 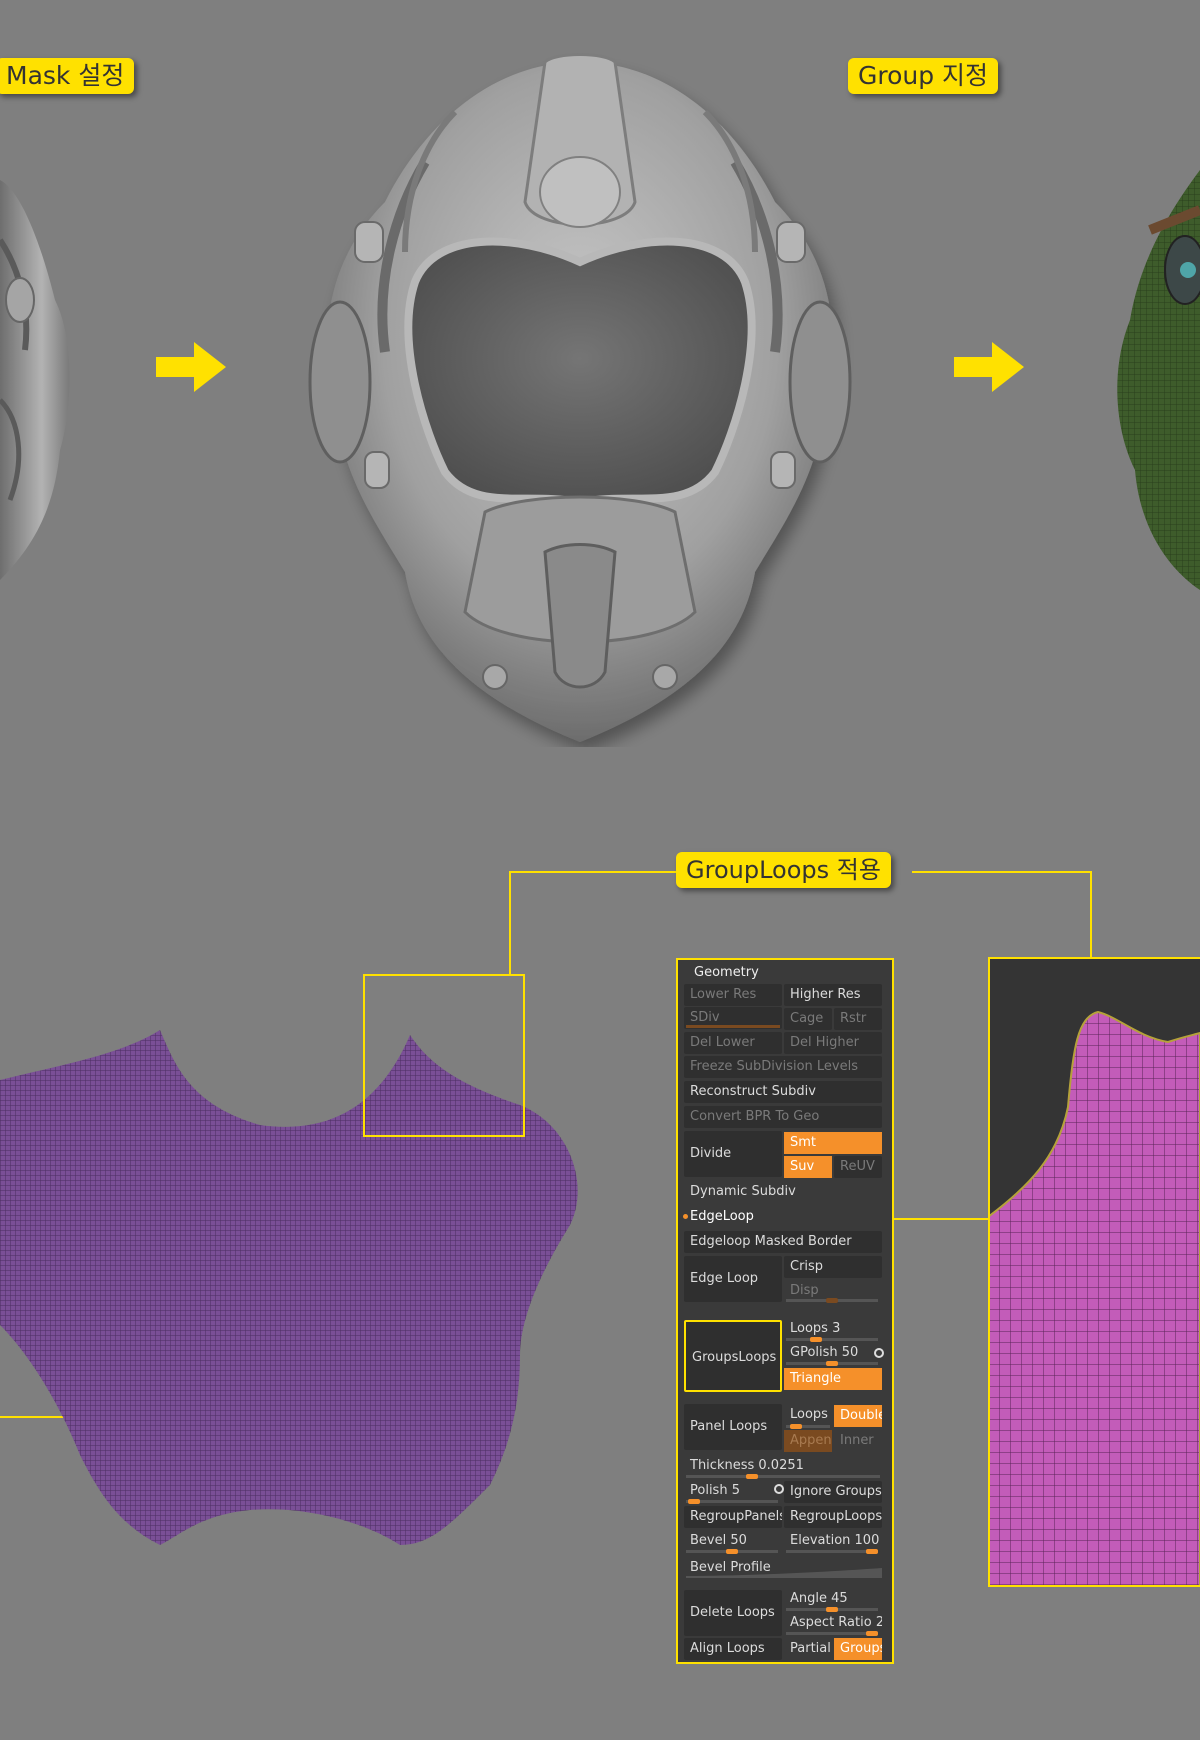 I want to click on angle-value: 45, so click(x=839, y=1598).